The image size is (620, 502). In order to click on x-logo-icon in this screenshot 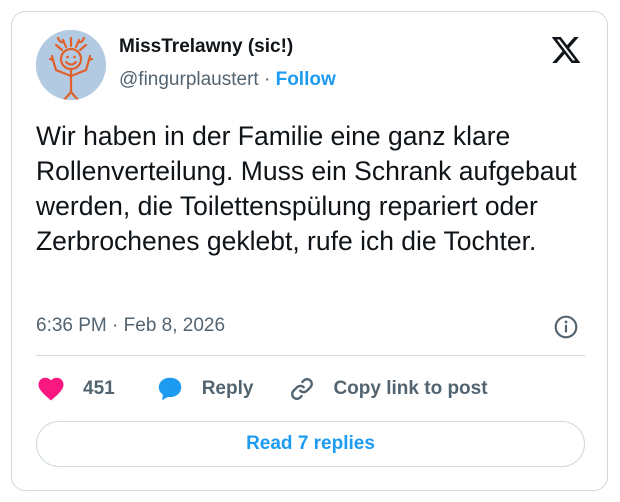, I will do `click(566, 50)`.